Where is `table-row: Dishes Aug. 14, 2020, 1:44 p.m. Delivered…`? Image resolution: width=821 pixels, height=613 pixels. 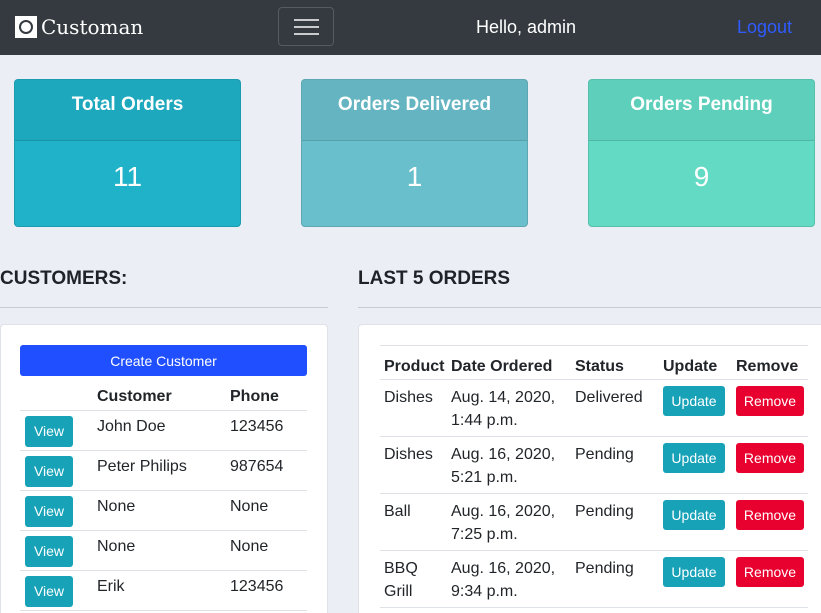 table-row: Dishes Aug. 14, 2020, 1:44 p.m. Delivered… is located at coordinates (594, 408).